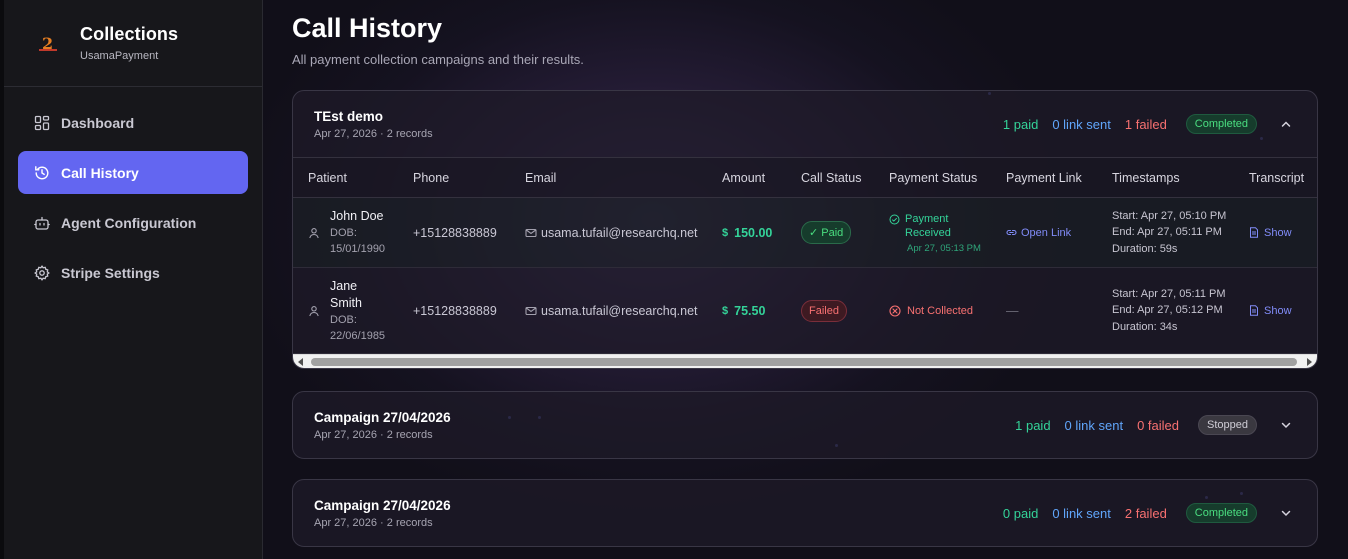  I want to click on payment-time: Apr 27, 05:13 PM, so click(944, 248).